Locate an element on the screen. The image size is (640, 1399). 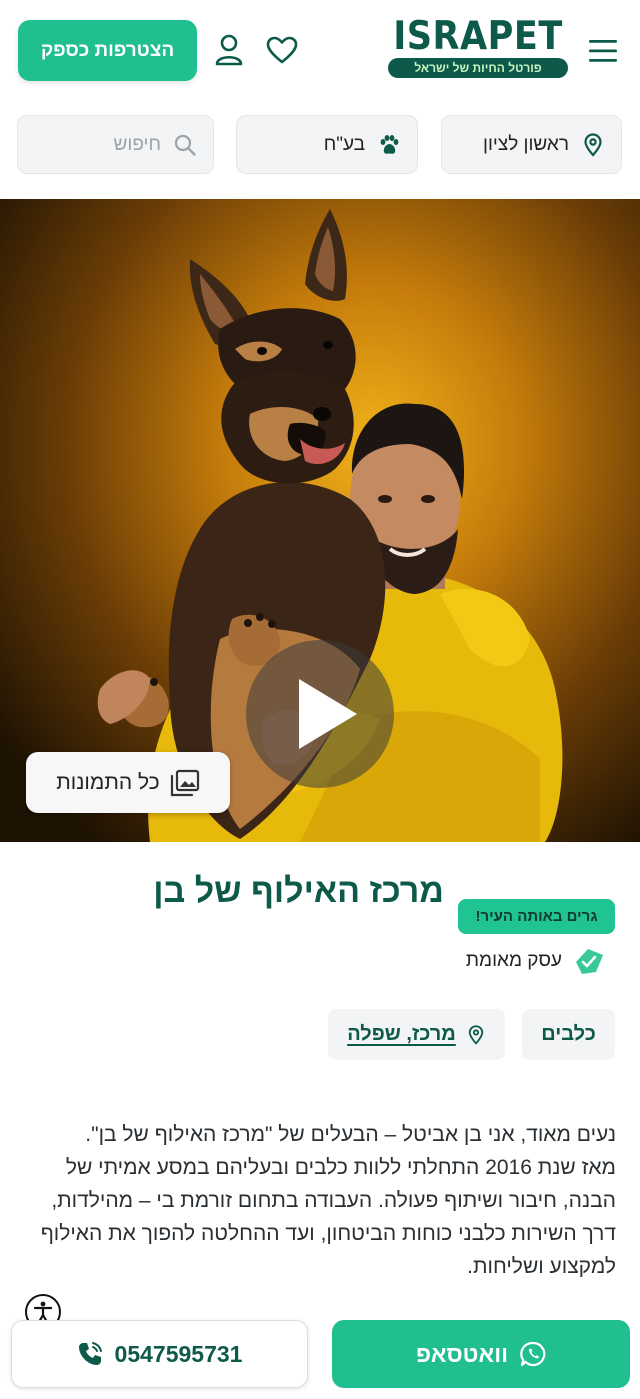
call-phone-button: 0547595731 is located at coordinates (159, 1354).